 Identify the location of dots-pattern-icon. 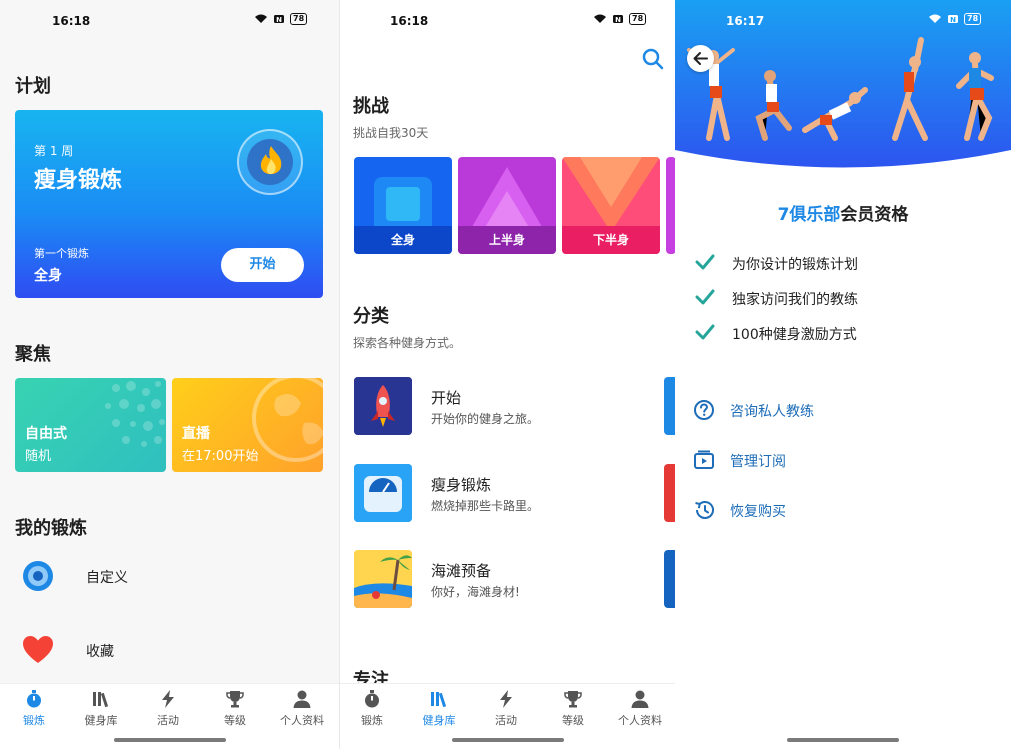
(135, 414).